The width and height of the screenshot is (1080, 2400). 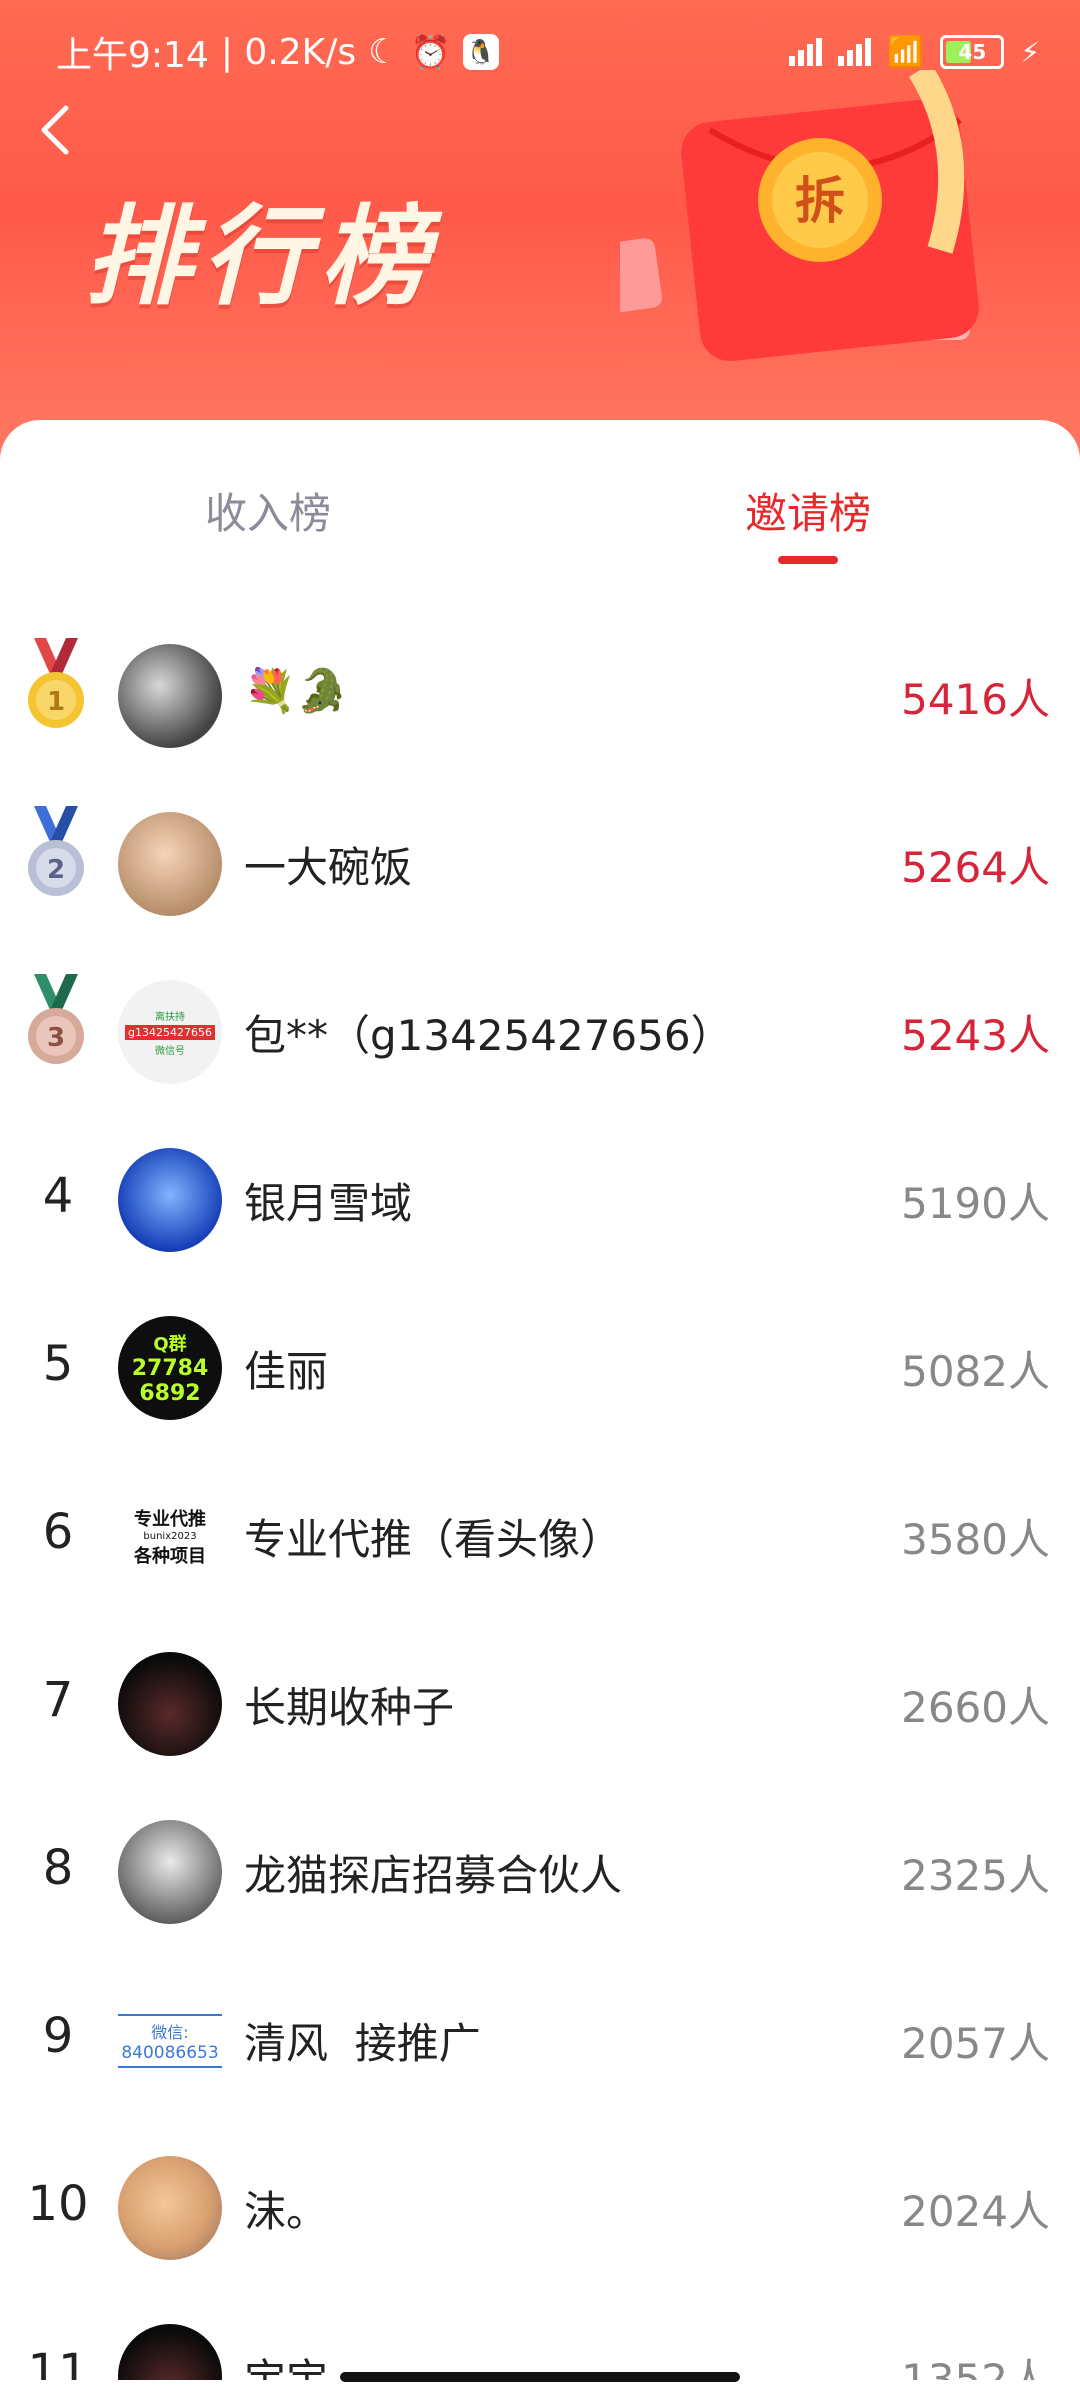 What do you see at coordinates (975, 2367) in the screenshot?
I see `invite-count: 1352人` at bounding box center [975, 2367].